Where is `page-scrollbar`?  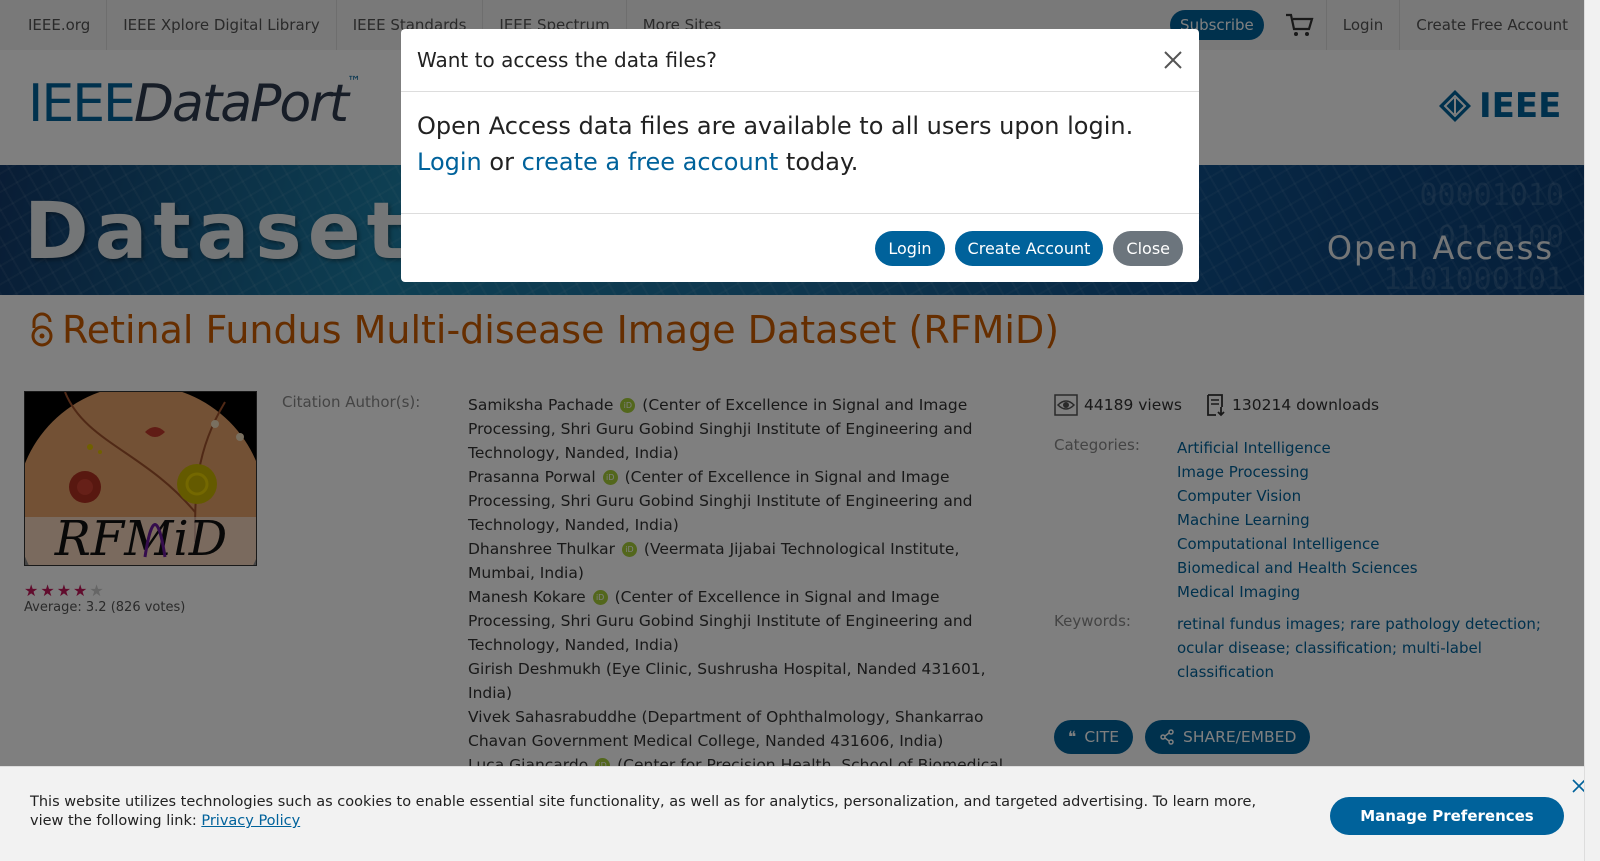 page-scrollbar is located at coordinates (1592, 430).